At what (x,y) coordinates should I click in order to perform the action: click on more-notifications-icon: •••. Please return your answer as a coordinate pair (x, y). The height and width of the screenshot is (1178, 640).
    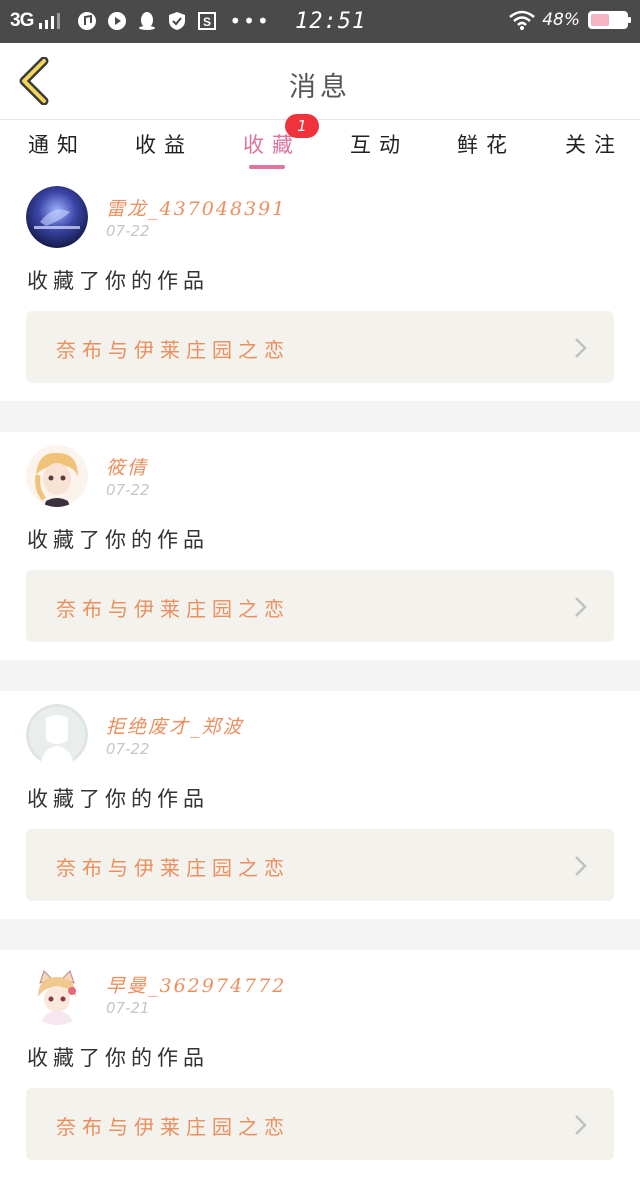
    Looking at the image, I should click on (250, 21).